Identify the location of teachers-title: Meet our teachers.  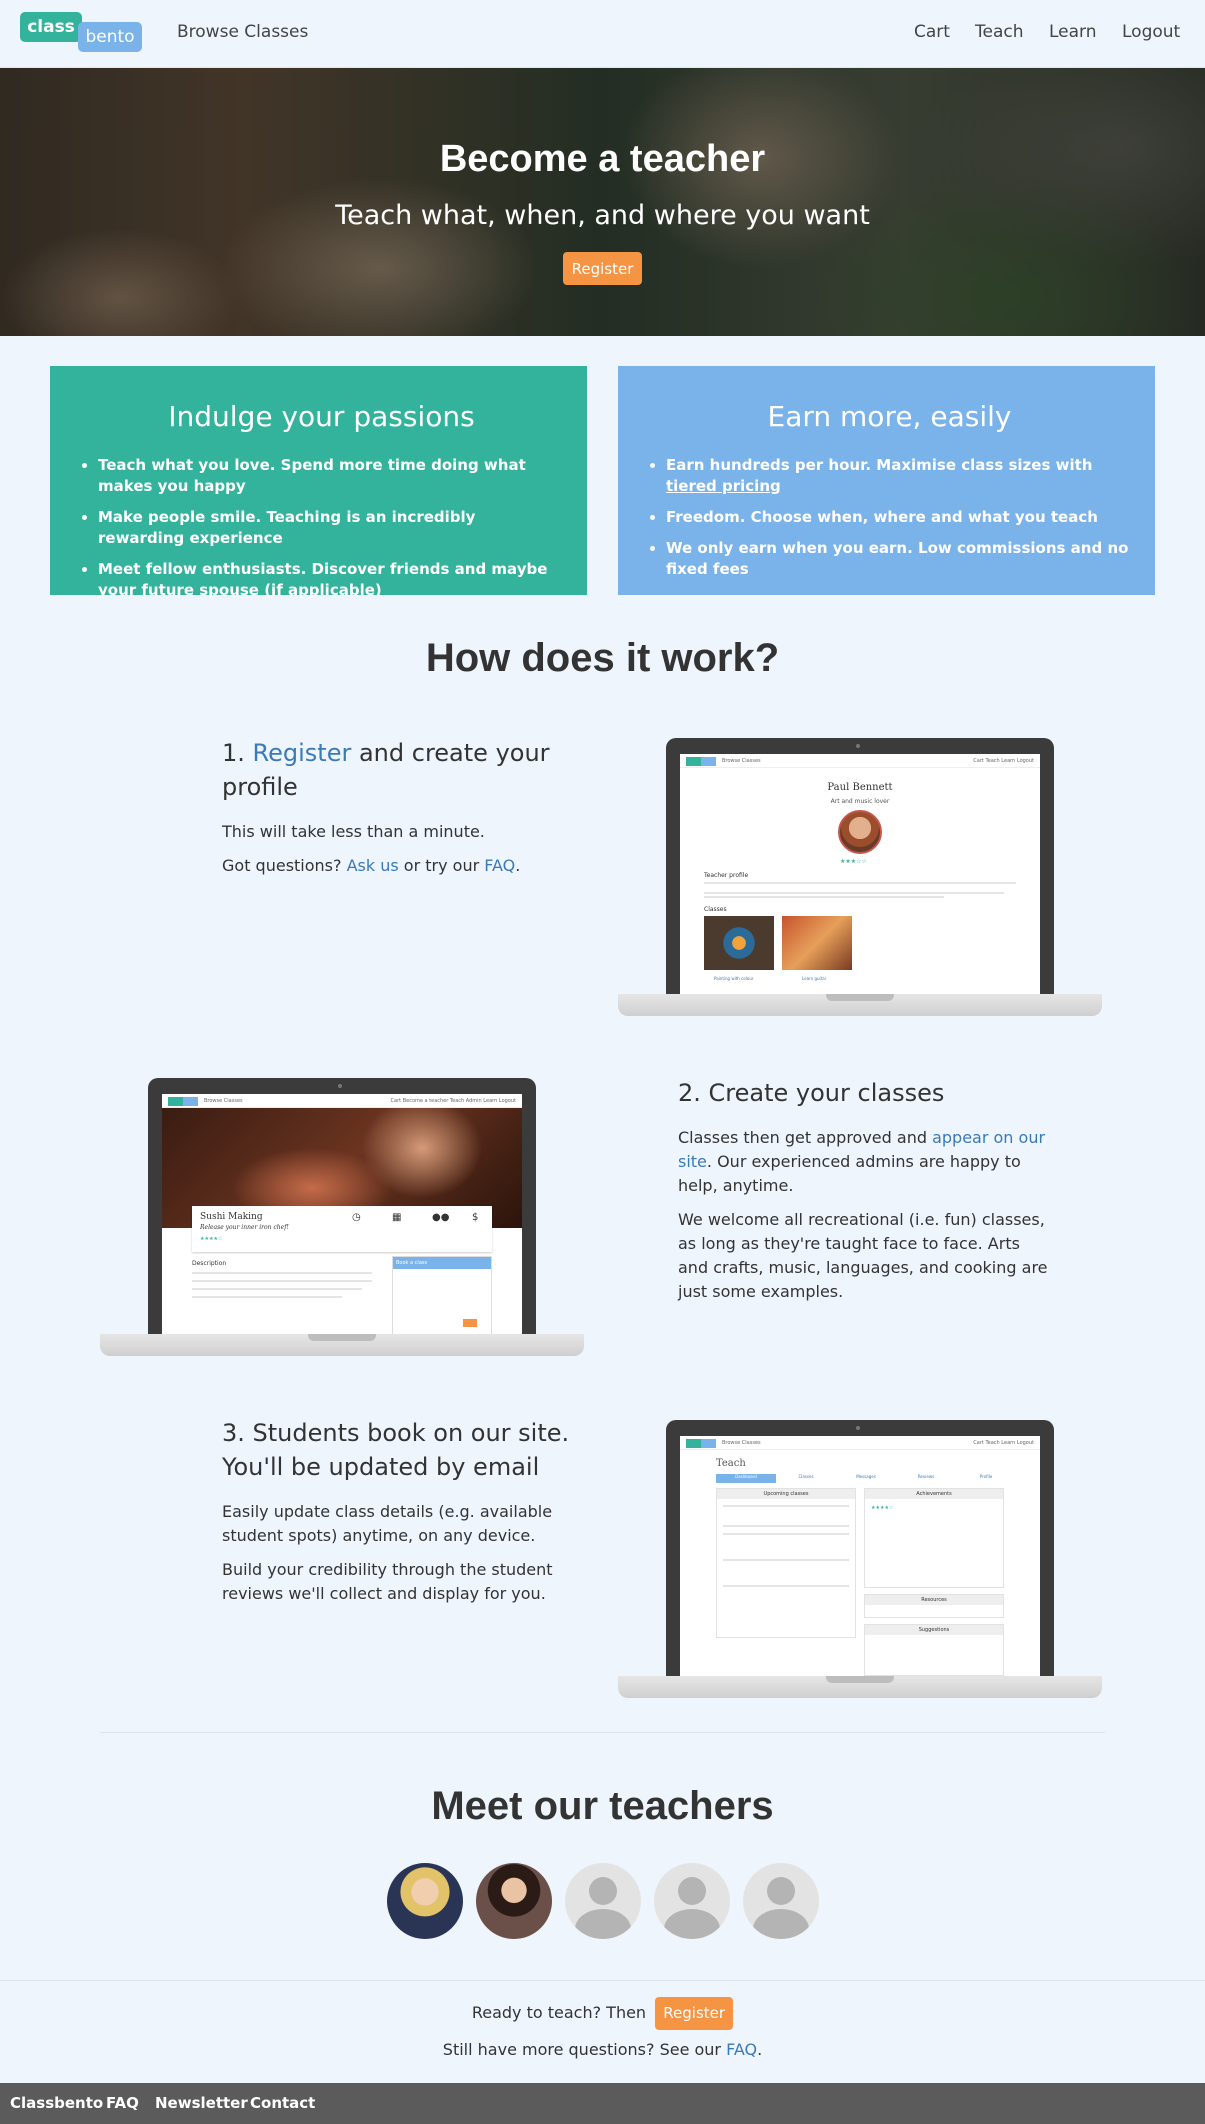
(602, 1806).